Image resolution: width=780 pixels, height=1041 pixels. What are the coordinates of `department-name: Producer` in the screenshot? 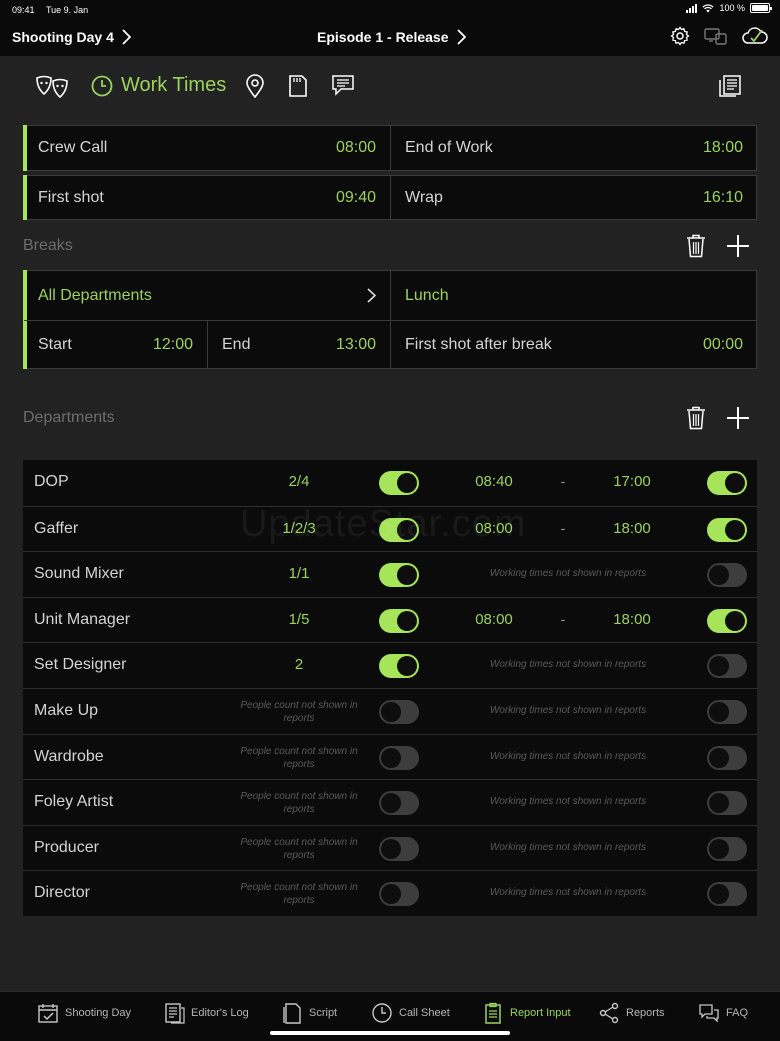 It's located at (66, 847).